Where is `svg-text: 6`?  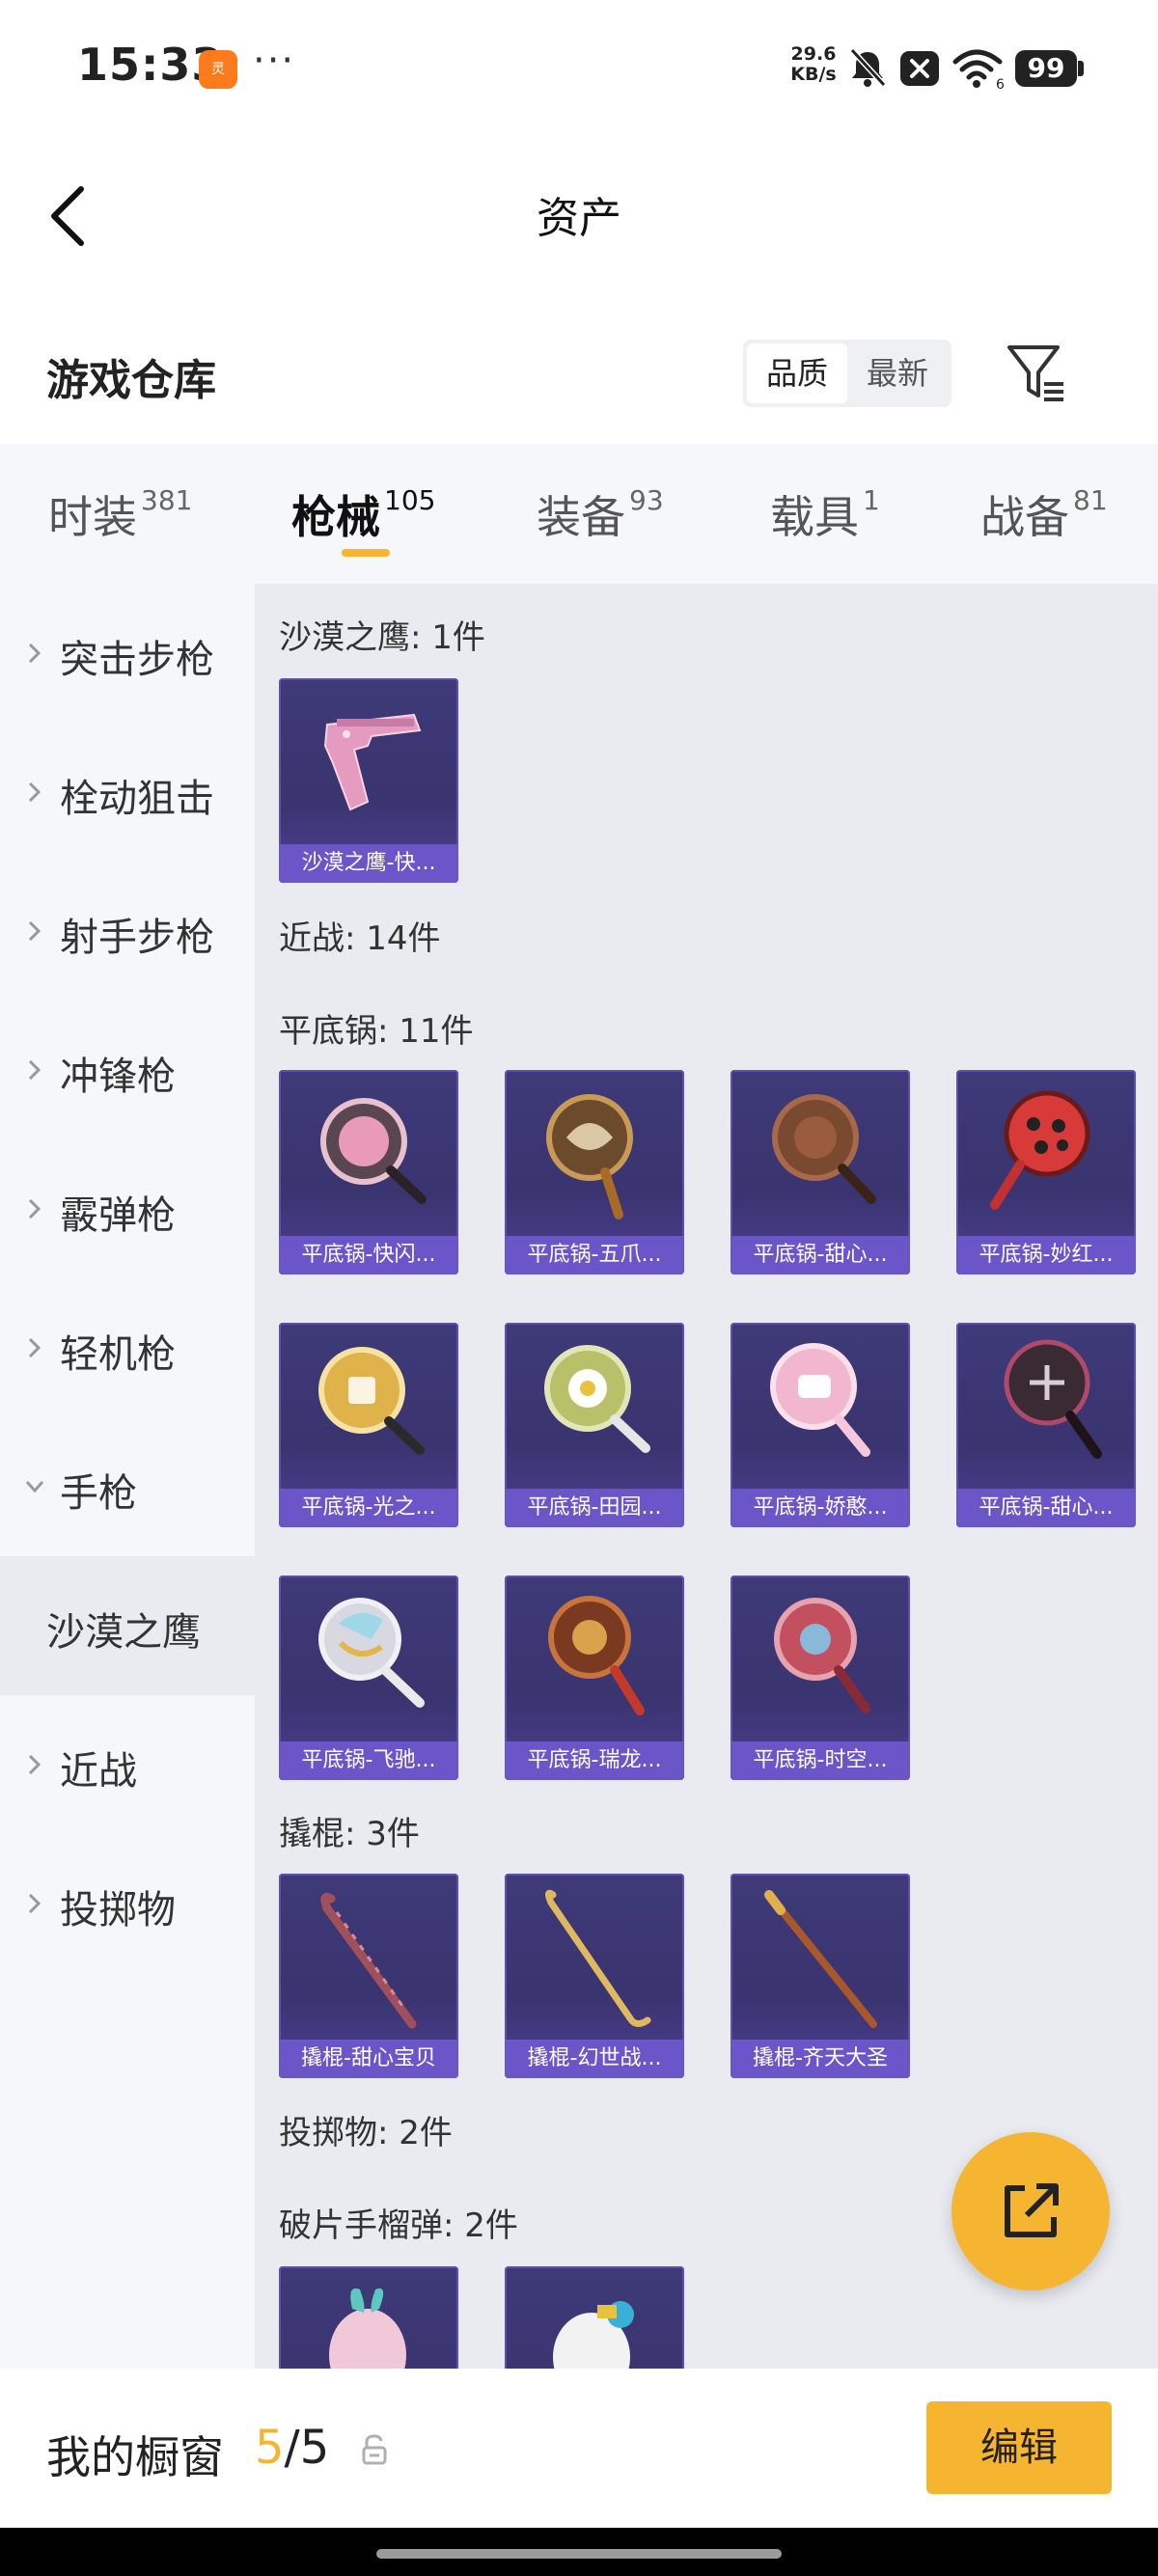 svg-text: 6 is located at coordinates (1000, 84).